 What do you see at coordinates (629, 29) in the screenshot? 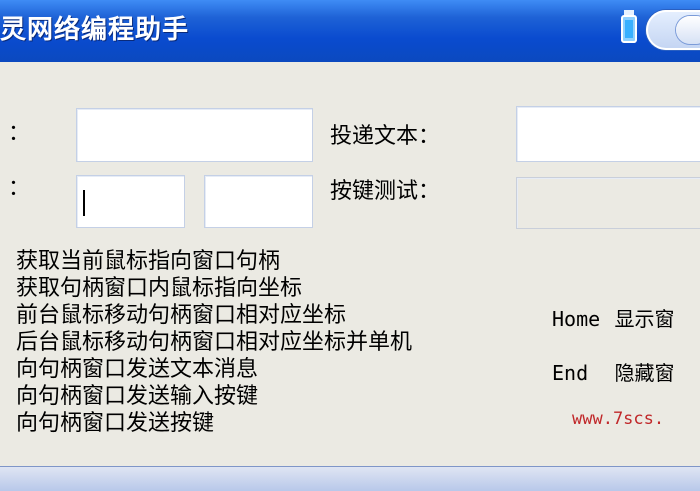
I see `window-control-icon` at bounding box center [629, 29].